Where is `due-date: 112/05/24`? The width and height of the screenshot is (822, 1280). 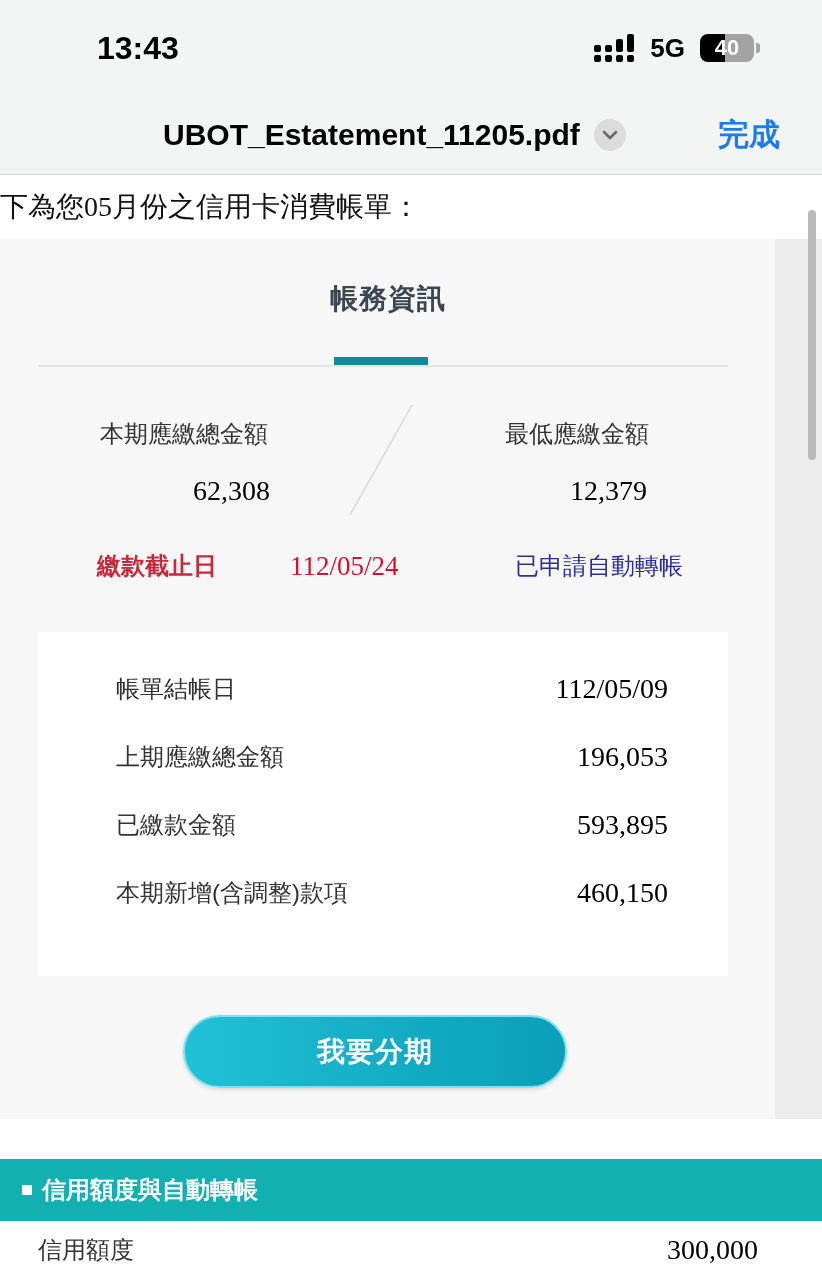
due-date: 112/05/24 is located at coordinates (344, 566).